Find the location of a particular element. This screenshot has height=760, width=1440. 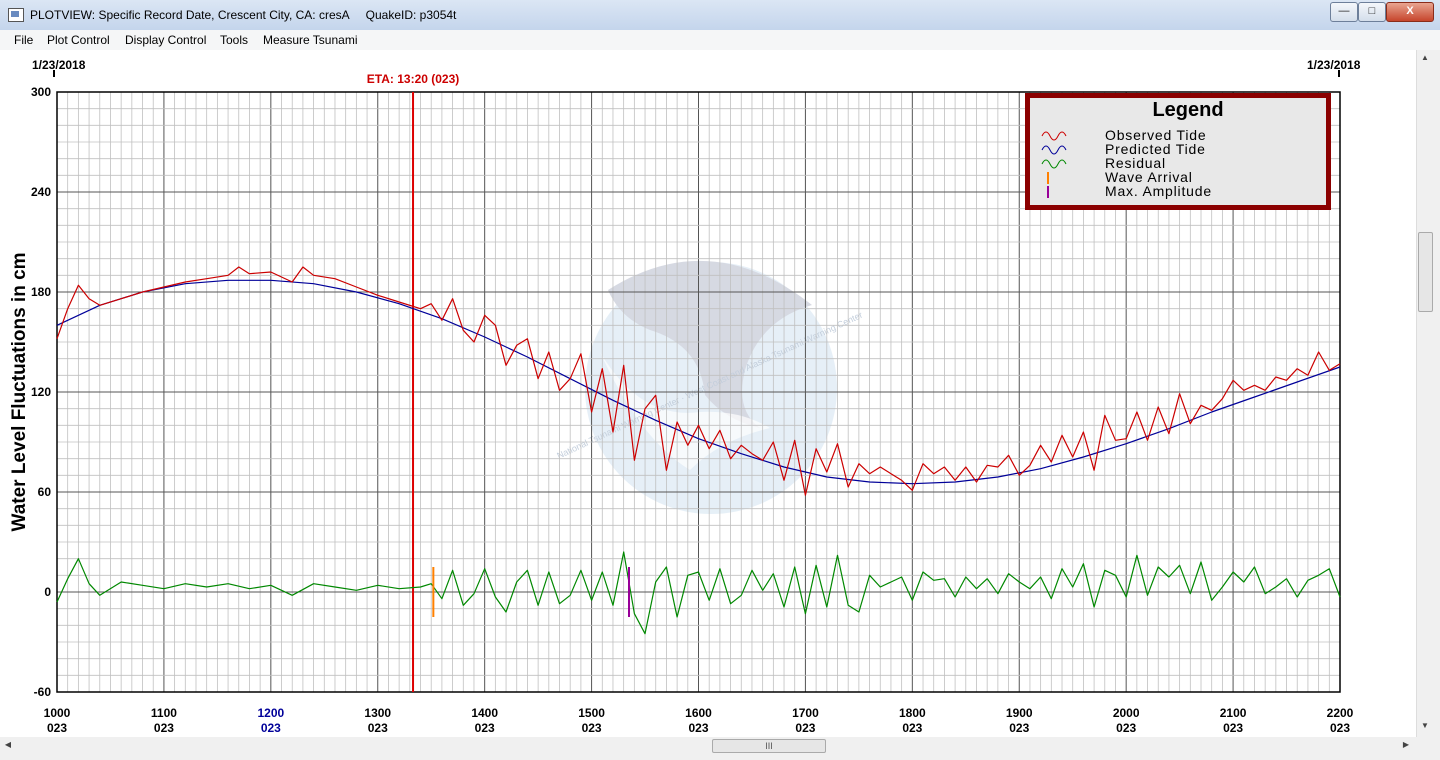

y-tick-label: 240 is located at coordinates (41, 192).